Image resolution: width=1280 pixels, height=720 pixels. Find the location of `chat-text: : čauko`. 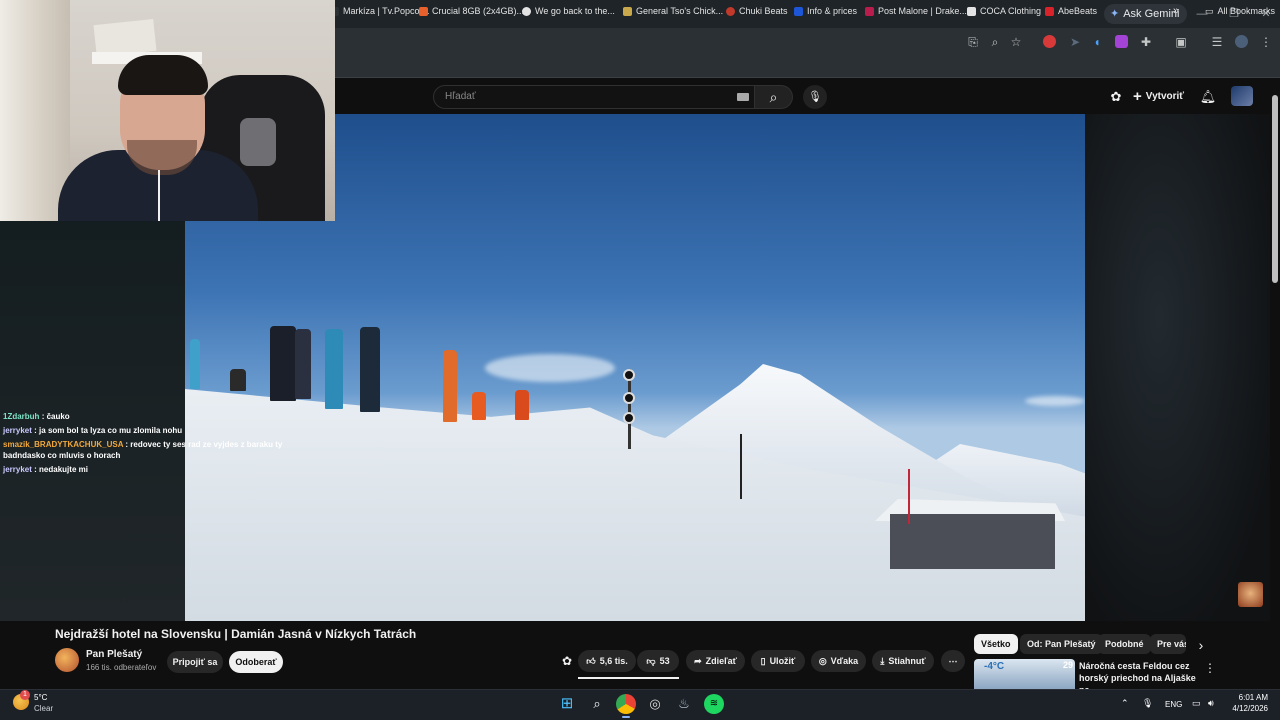

chat-text: : čauko is located at coordinates (55, 416).